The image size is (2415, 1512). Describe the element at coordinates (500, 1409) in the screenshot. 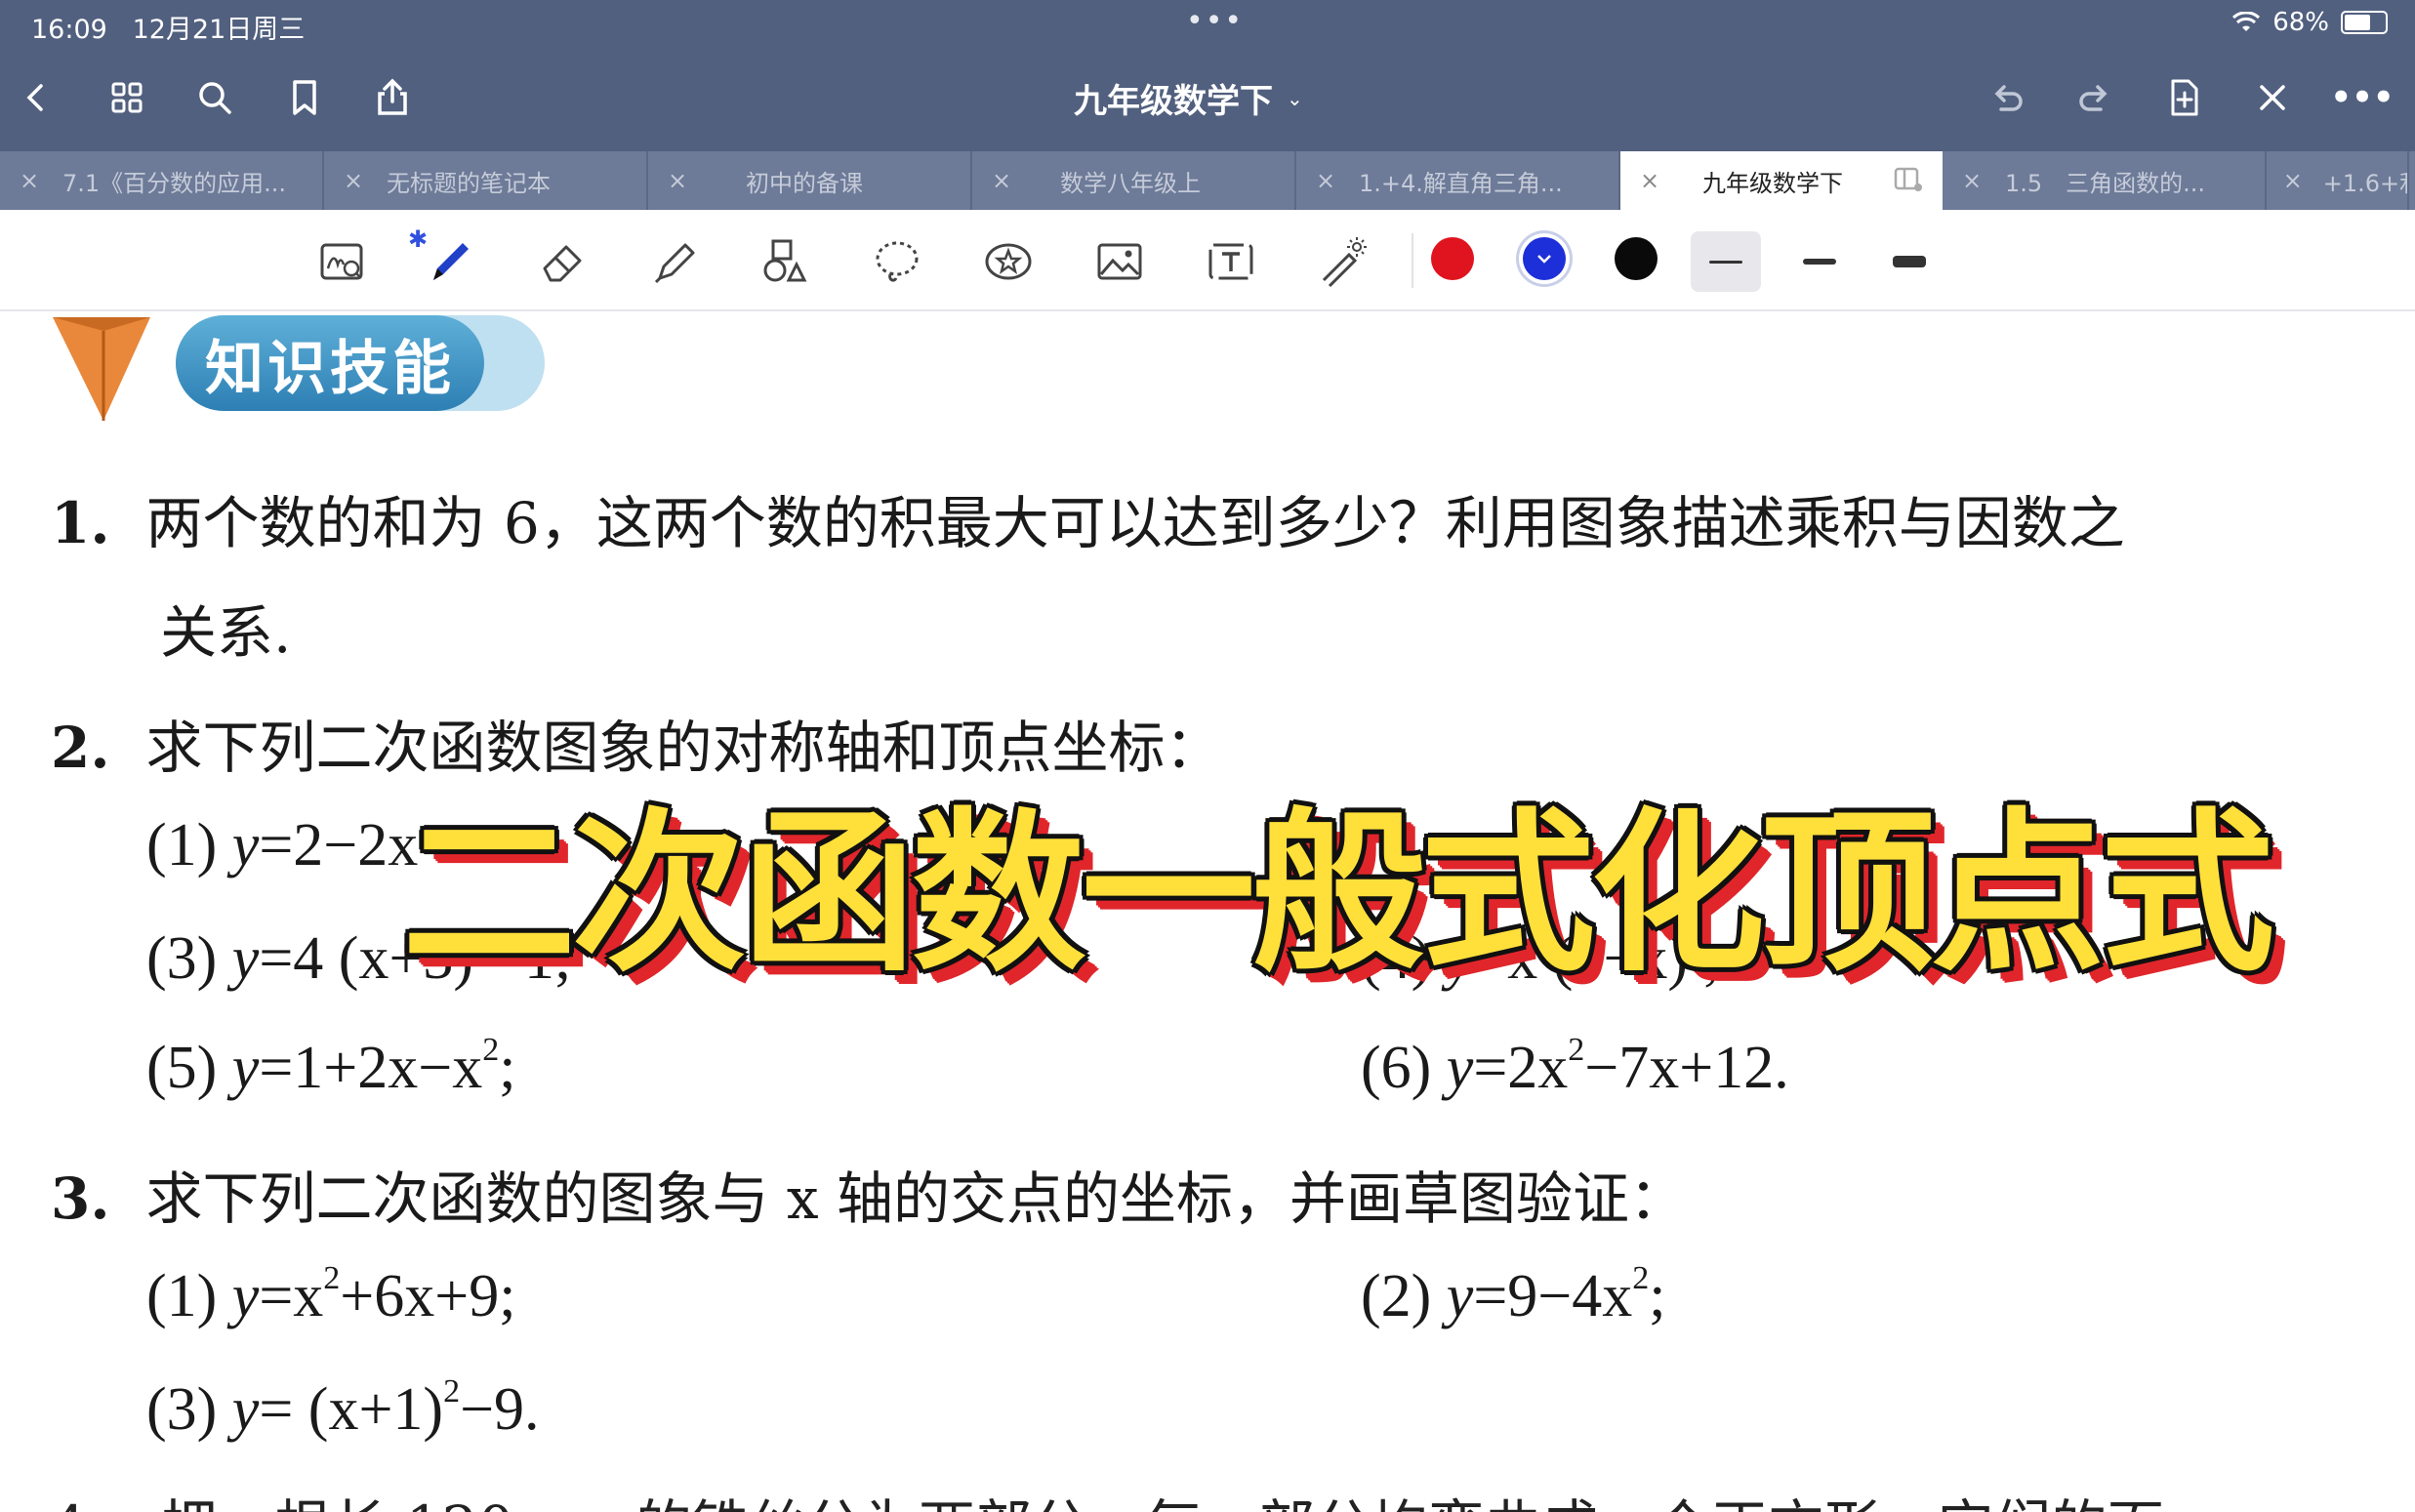

I see `math-expression: −9.` at that location.